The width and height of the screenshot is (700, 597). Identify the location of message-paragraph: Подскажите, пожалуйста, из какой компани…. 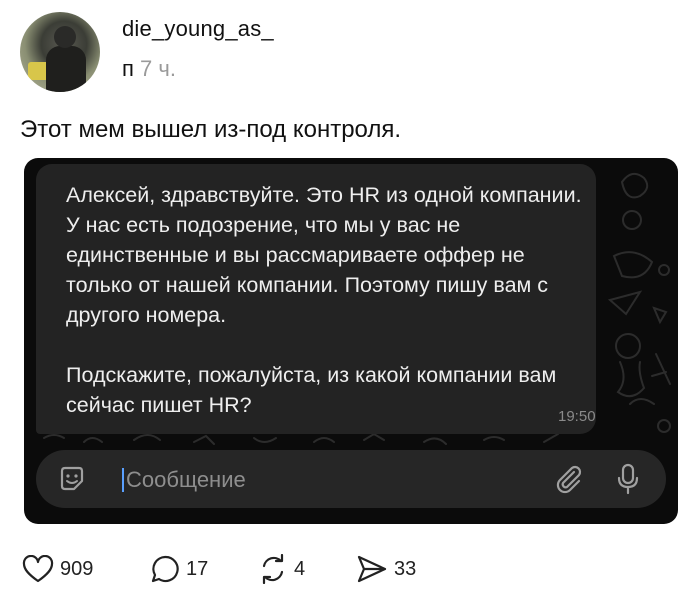
(311, 390).